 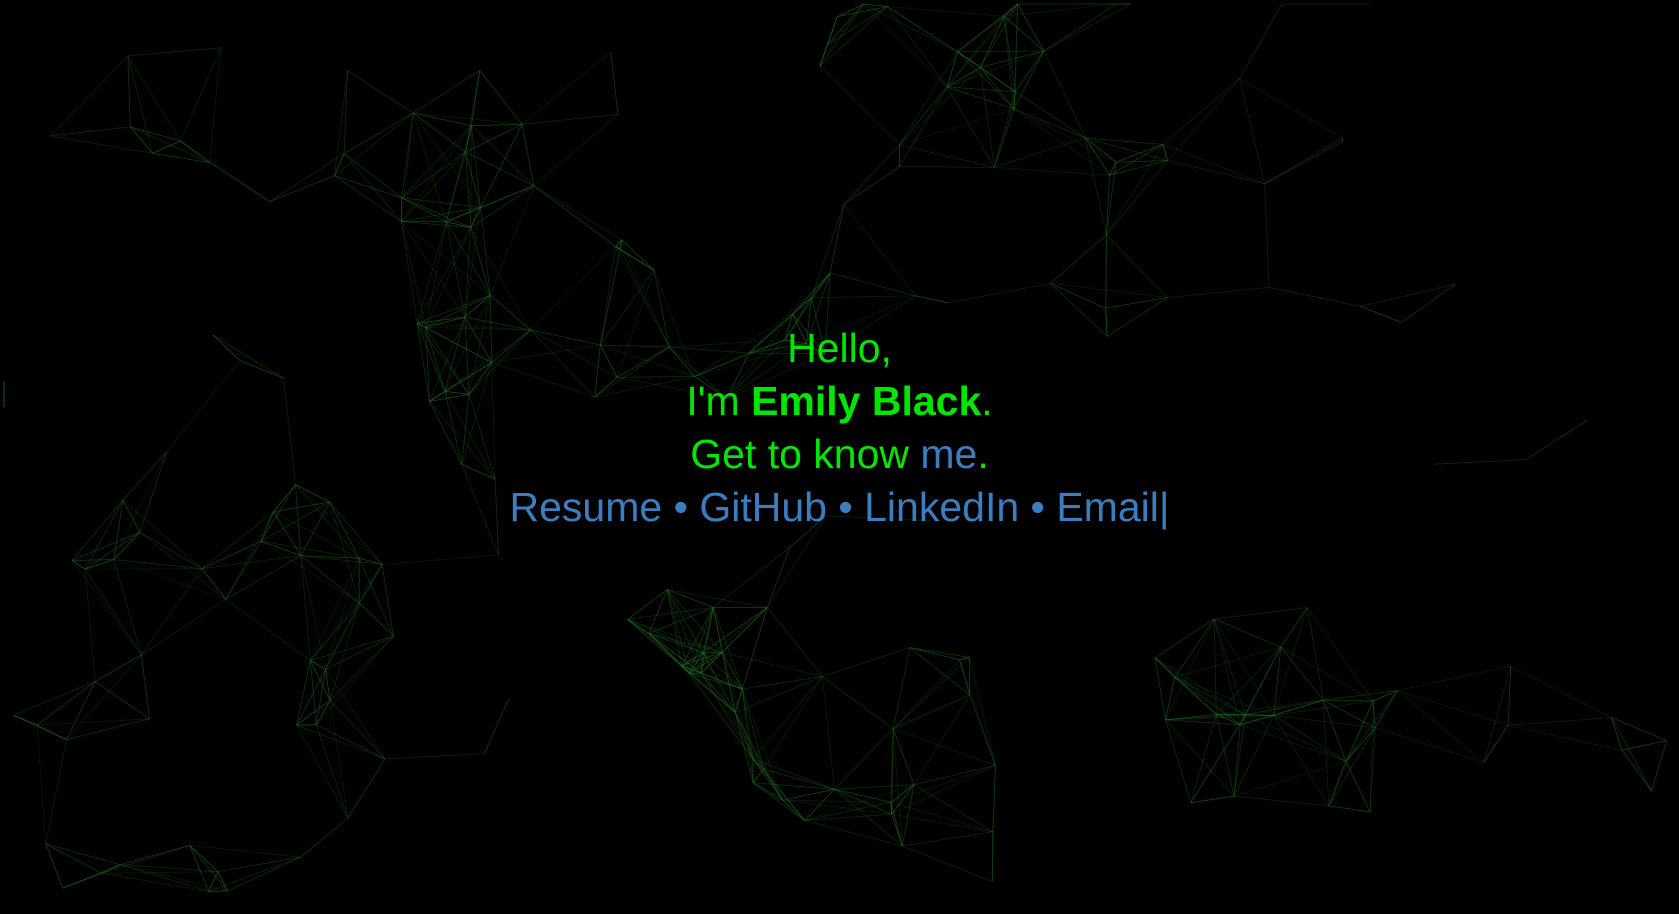 What do you see at coordinates (586, 507) in the screenshot?
I see `resume-link: Resume` at bounding box center [586, 507].